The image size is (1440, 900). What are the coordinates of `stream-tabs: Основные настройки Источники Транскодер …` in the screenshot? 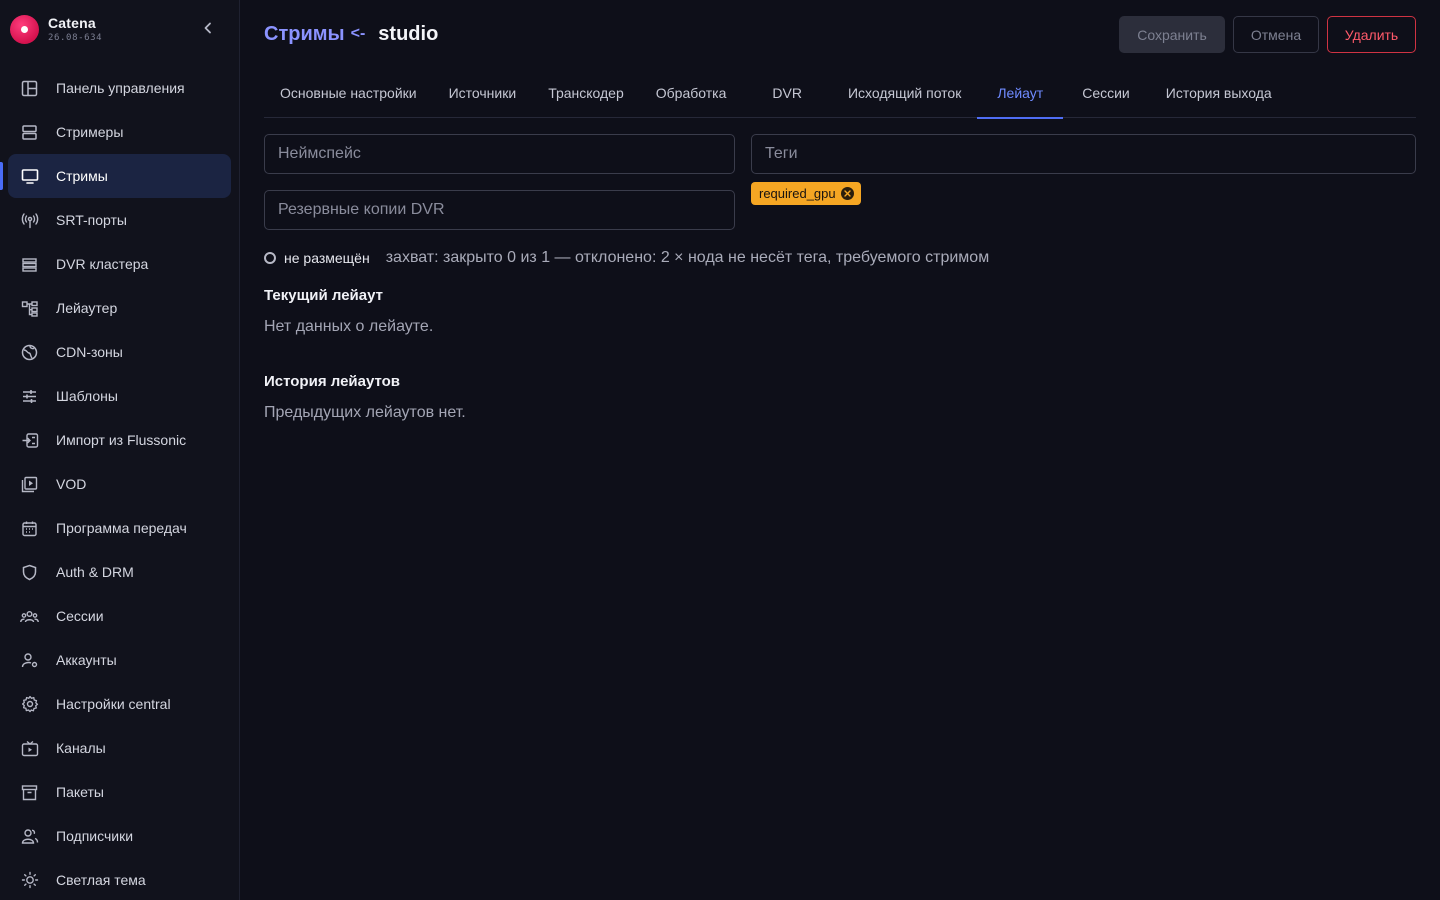 It's located at (840, 93).